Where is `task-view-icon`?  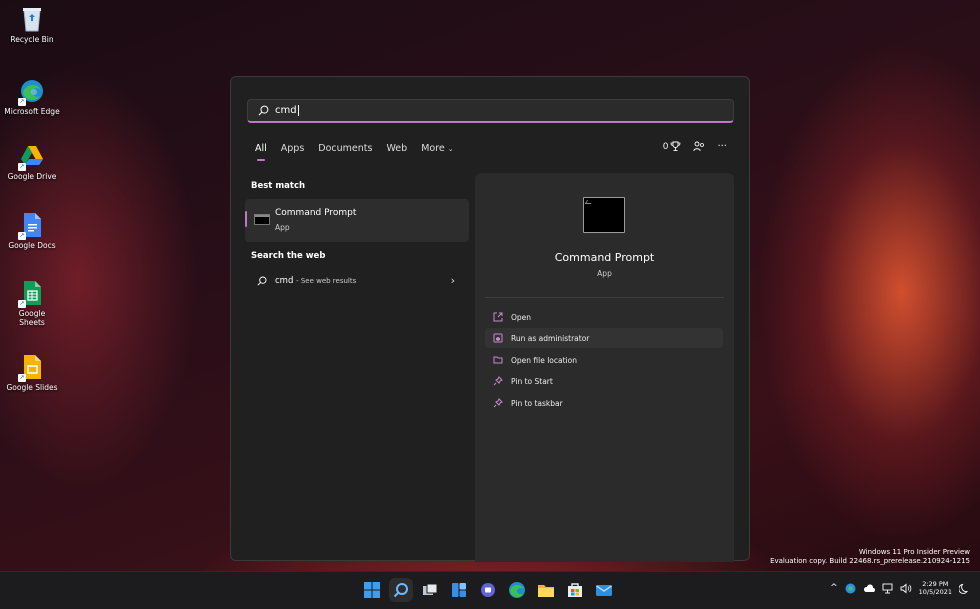
task-view-icon is located at coordinates (430, 590).